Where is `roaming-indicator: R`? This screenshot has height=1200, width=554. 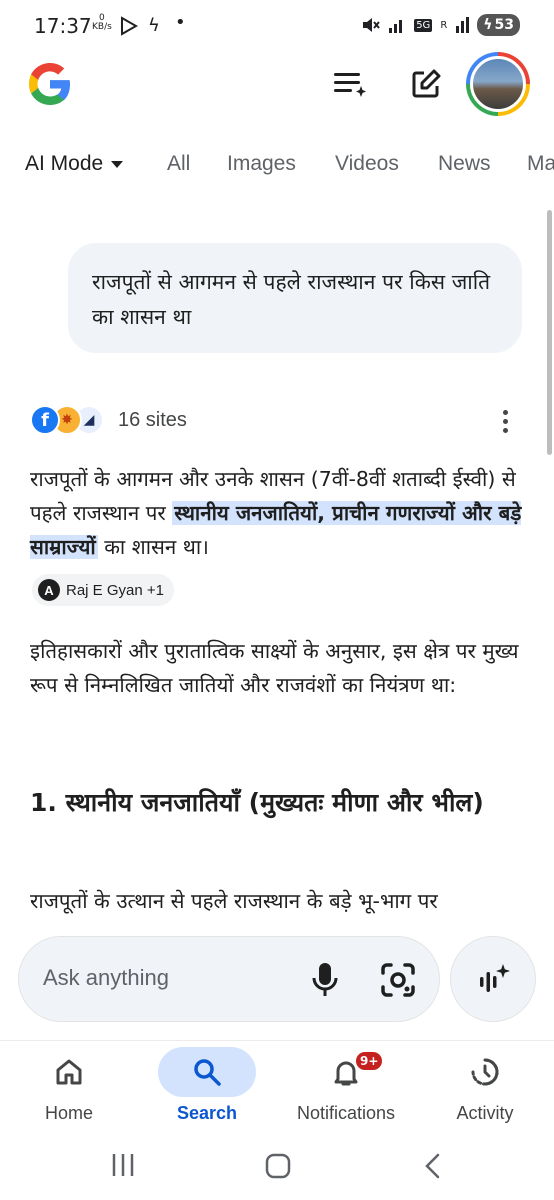 roaming-indicator: R is located at coordinates (444, 25).